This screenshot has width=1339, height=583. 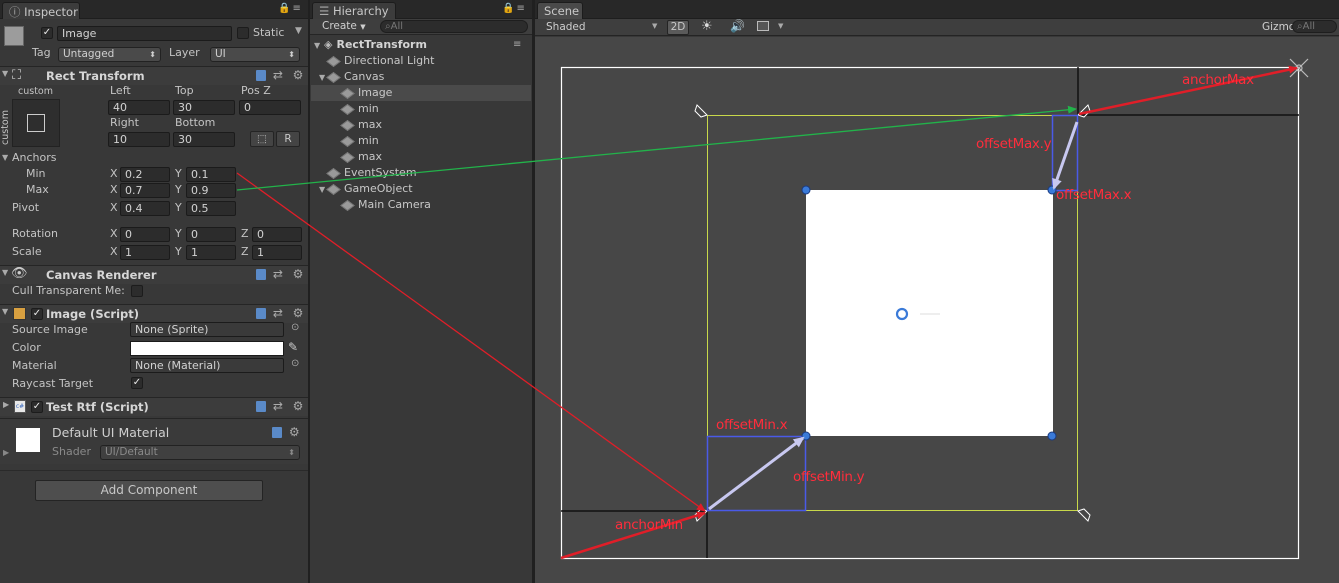 What do you see at coordinates (737, 26) in the screenshot?
I see `audio-speaker-icon: 🔊` at bounding box center [737, 26].